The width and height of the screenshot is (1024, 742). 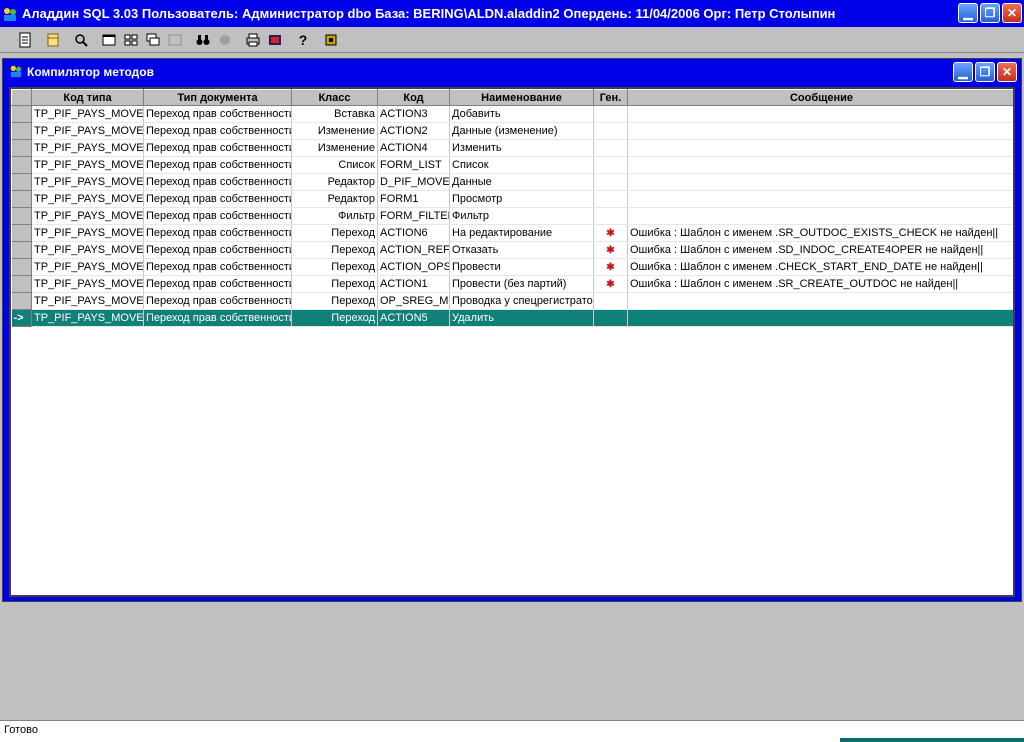 What do you see at coordinates (521, 301) in the screenshot?
I see `cell-name: Проводка у спецрегистратора` at bounding box center [521, 301].